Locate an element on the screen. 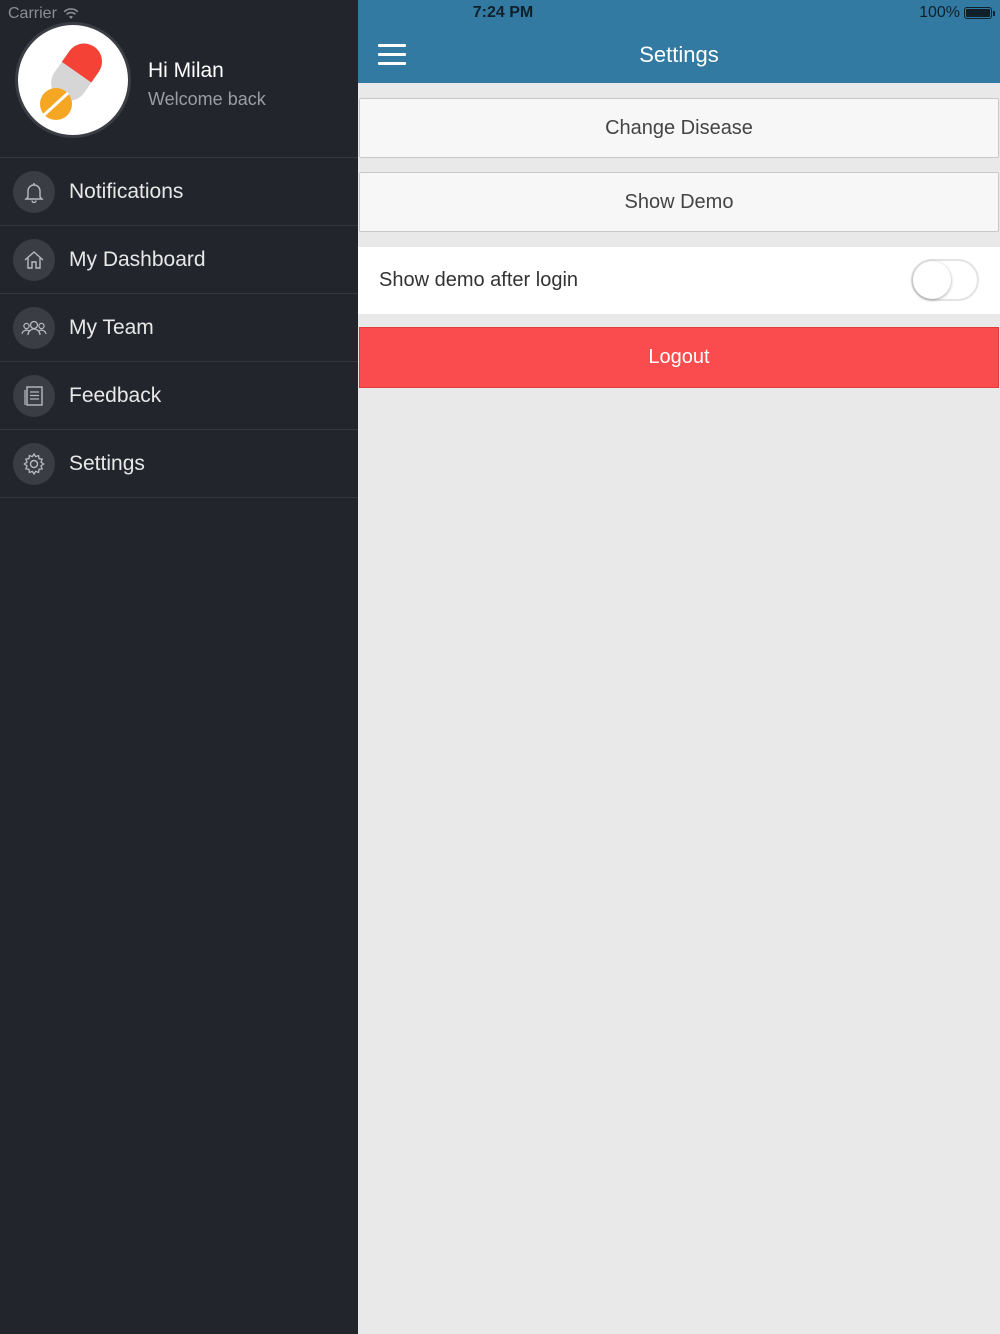 The width and height of the screenshot is (1000, 1334). status-battery: 100% is located at coordinates (957, 13).